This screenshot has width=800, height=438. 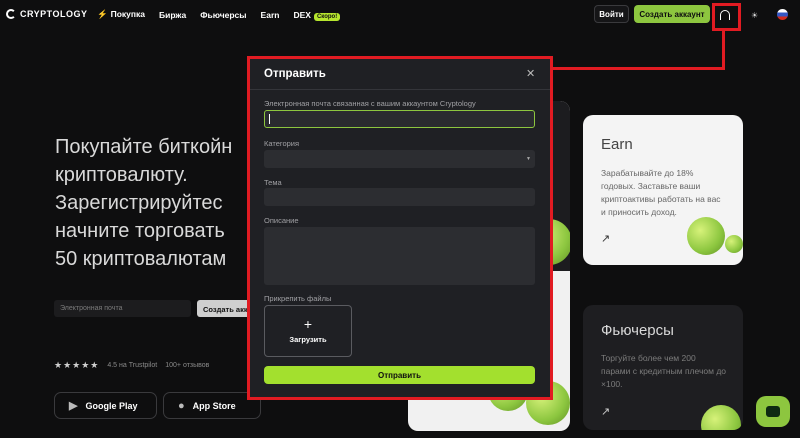 I want to click on chat-icon, so click(x=773, y=411).